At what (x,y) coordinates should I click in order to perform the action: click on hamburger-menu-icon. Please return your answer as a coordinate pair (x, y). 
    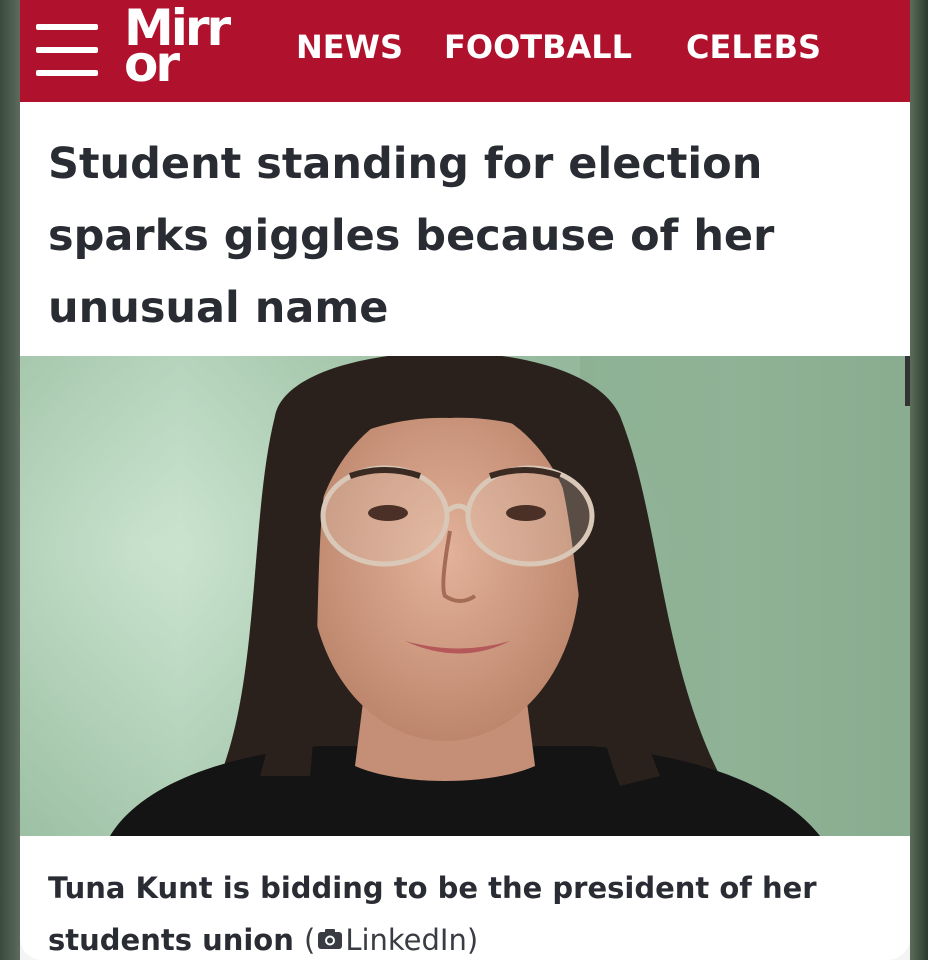
    Looking at the image, I should click on (67, 50).